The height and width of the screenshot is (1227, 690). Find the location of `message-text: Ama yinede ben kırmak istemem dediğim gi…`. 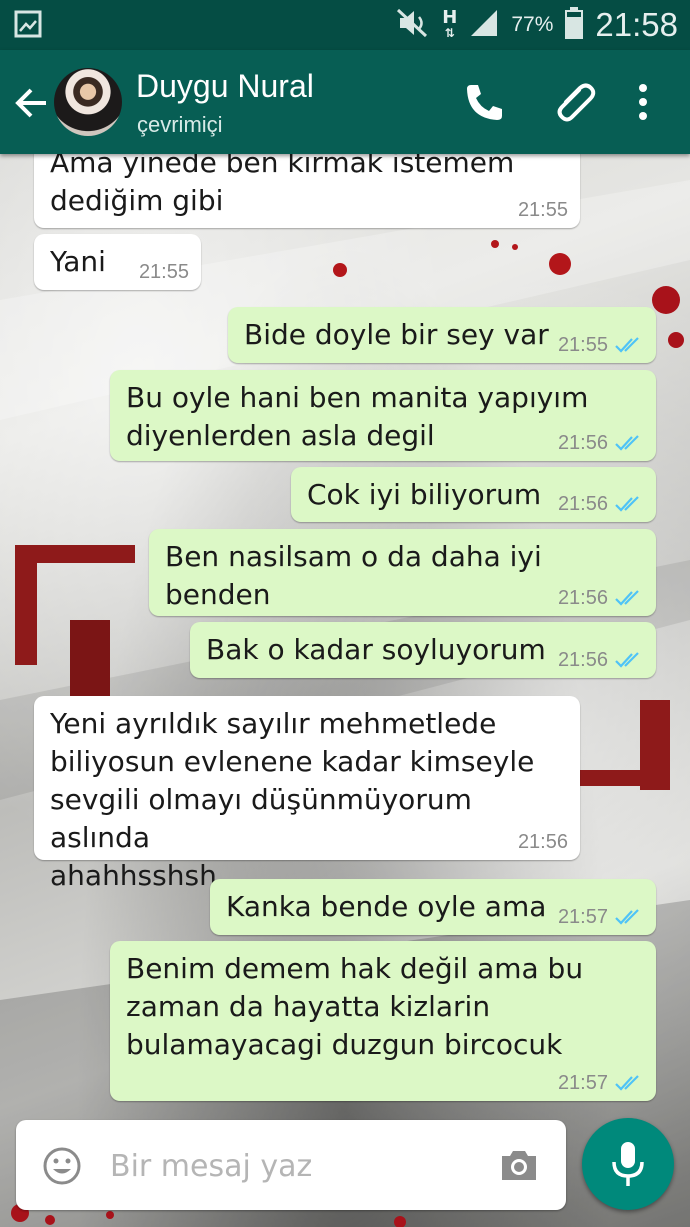

message-text: Ama yinede ben kırmak istemem dediğim gi… is located at coordinates (282, 181).